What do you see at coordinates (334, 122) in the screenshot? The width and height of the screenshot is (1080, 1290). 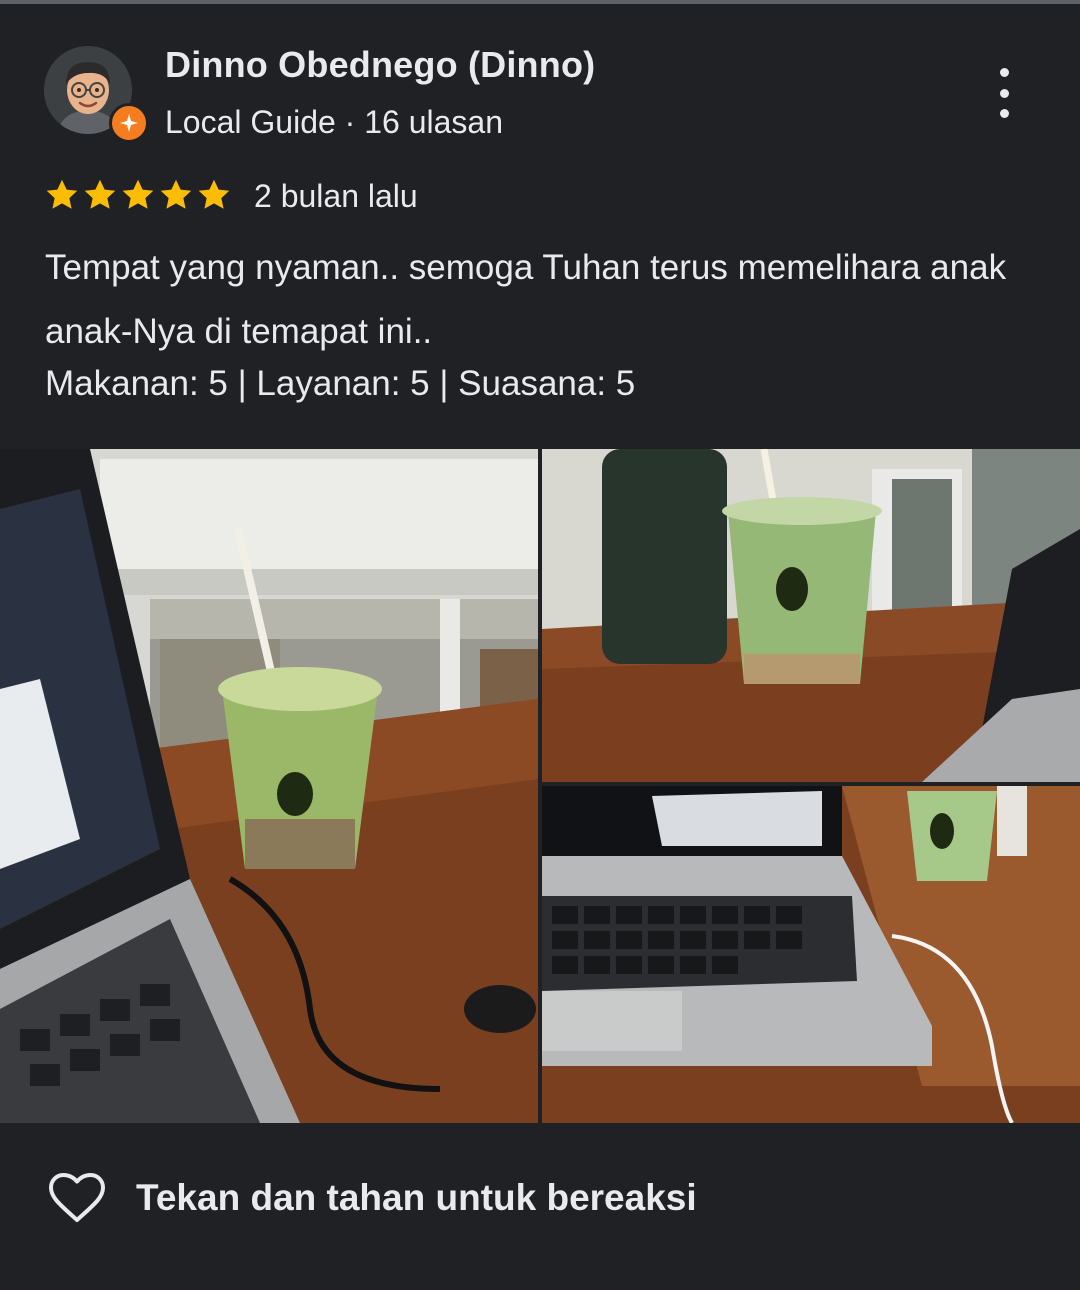 I see `author-meta: Local Guide · 16 ulasan` at bounding box center [334, 122].